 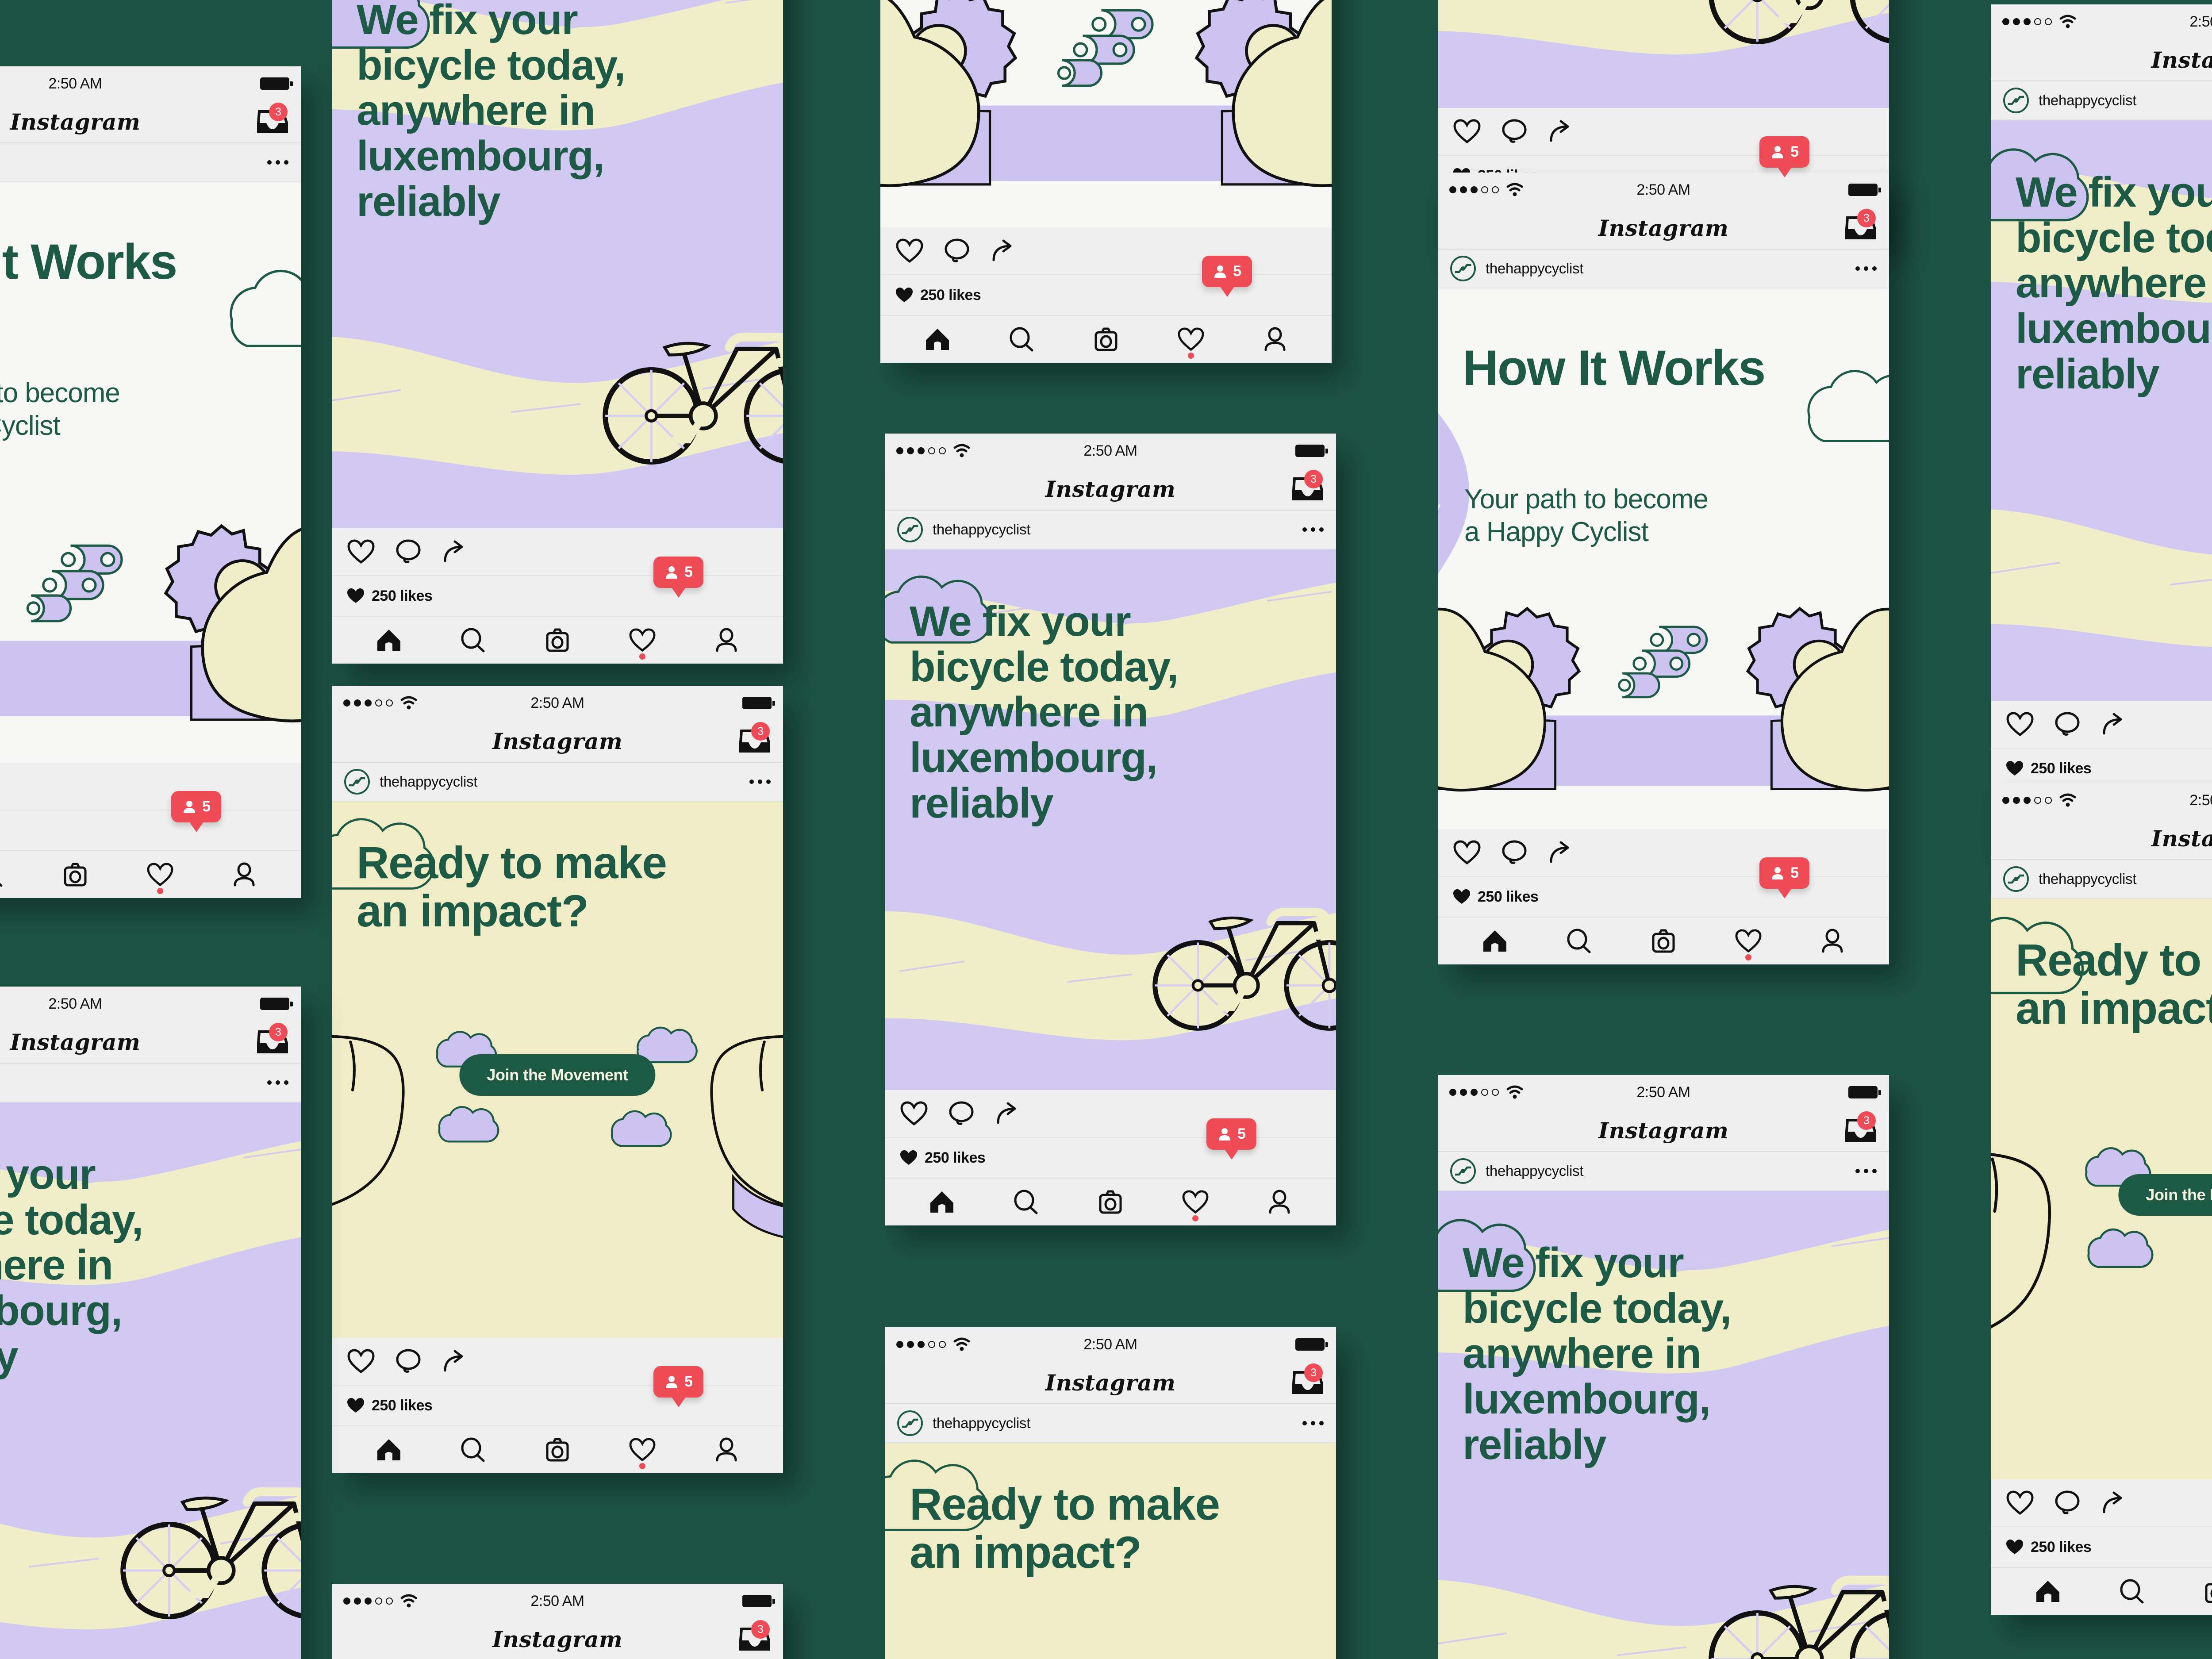 I want to click on person-outline-icon, so click(x=1279, y=1202).